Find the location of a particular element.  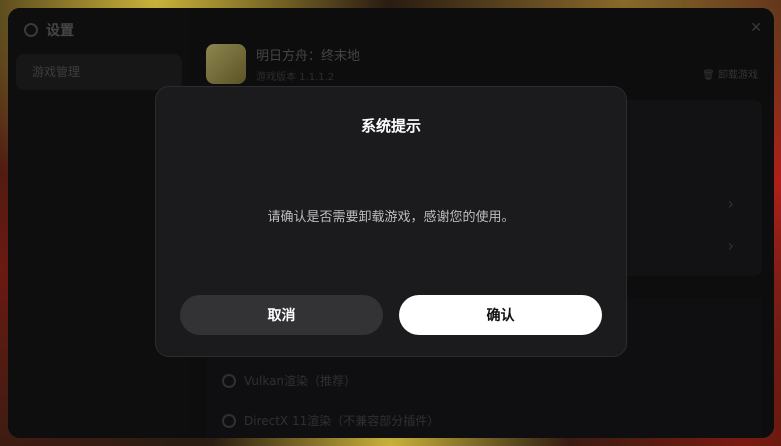

dialog-title: 系统提示 is located at coordinates (390, 126).